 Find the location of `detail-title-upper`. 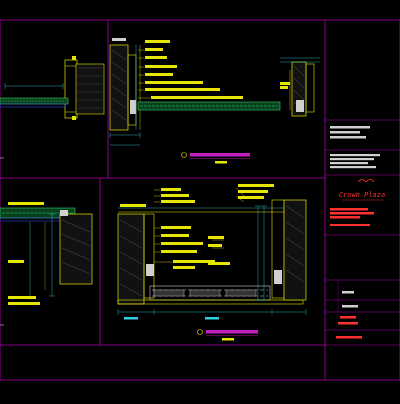

detail-title-upper is located at coordinates (215, 158).